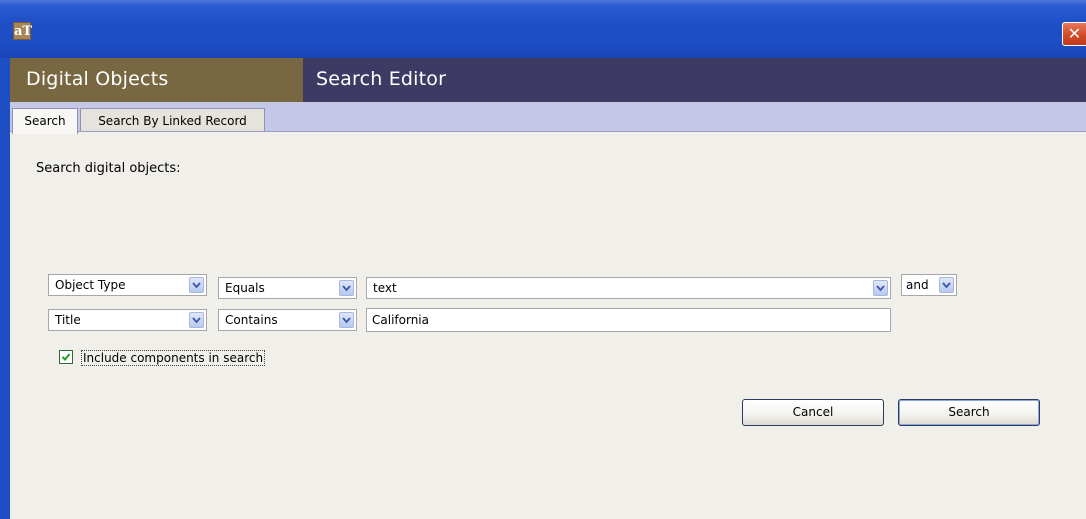  Describe the element at coordinates (543, 29) in the screenshot. I see `title-bar: aT ✕` at that location.